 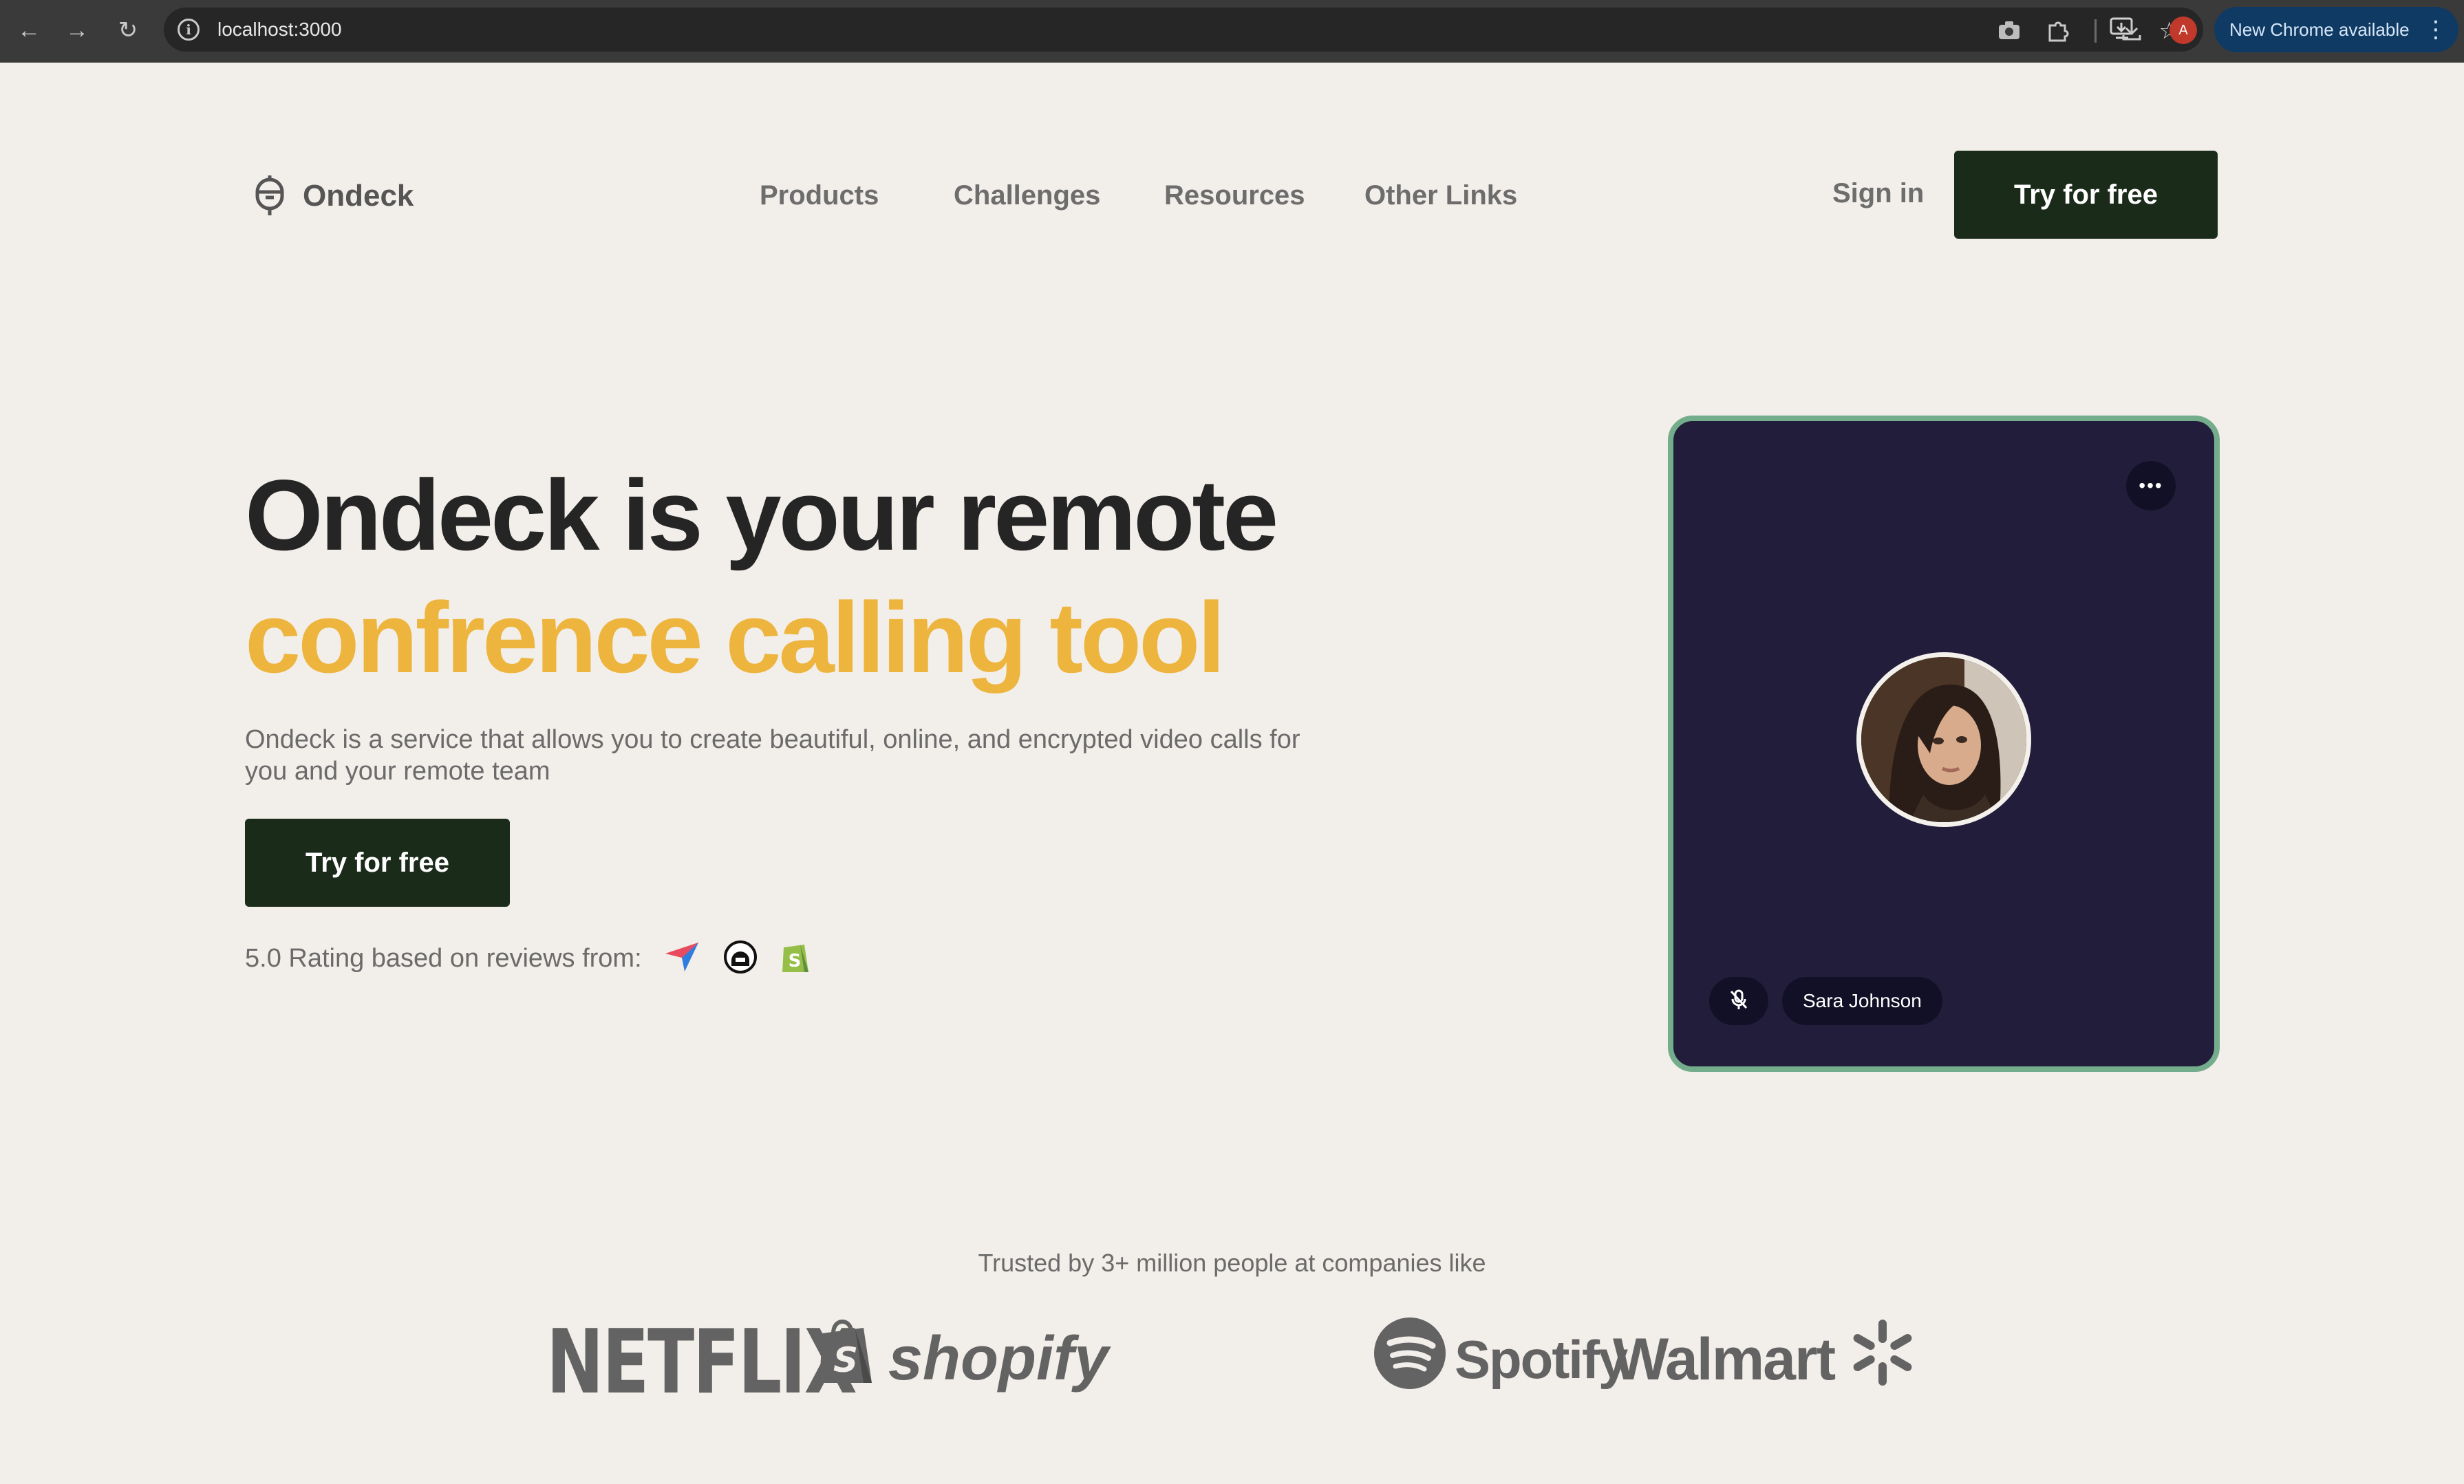 I want to click on brand-logos: NETFLIX S shopify Spotify Walmart, so click(x=1232, y=1360).